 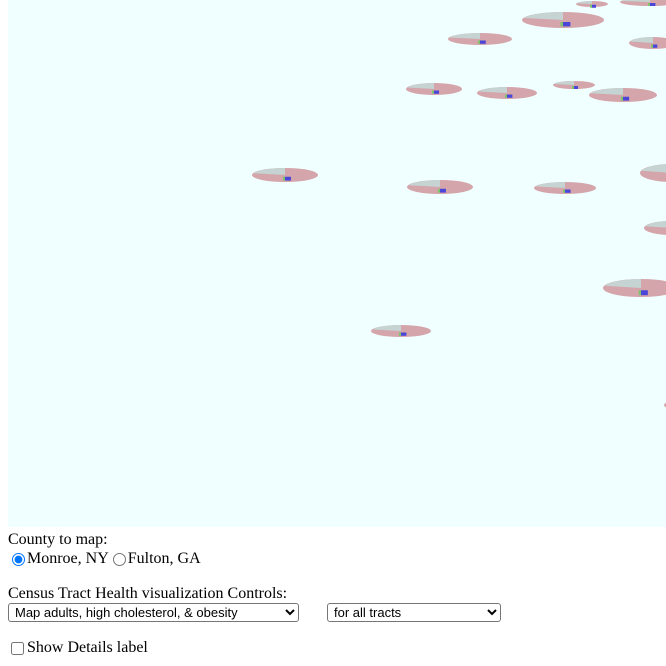 What do you see at coordinates (119, 559) in the screenshot?
I see `county-radio-fulton` at bounding box center [119, 559].